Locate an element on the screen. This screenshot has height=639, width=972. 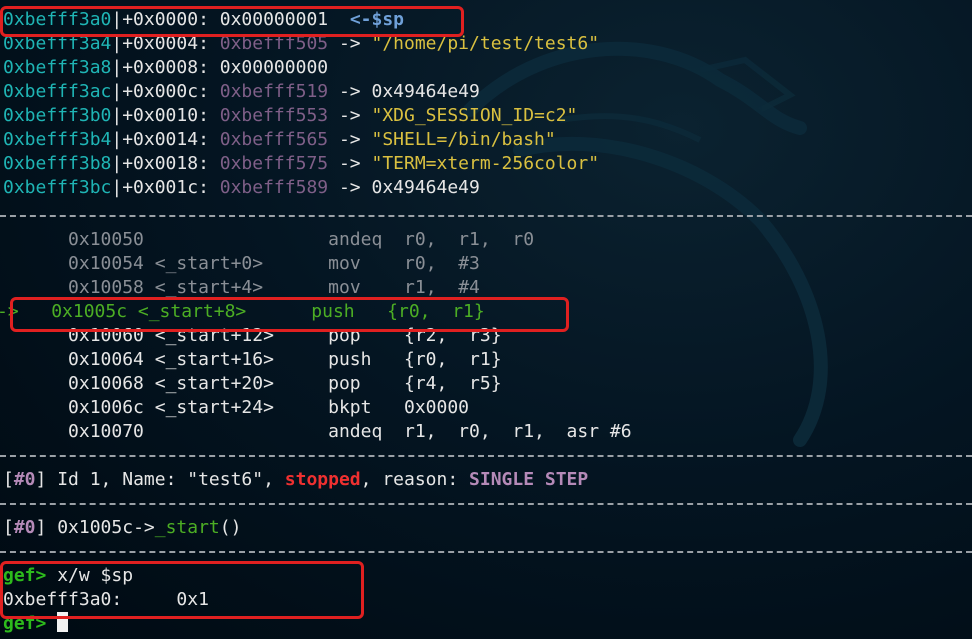
stack-value: 0xbefff519 is located at coordinates (274, 91).